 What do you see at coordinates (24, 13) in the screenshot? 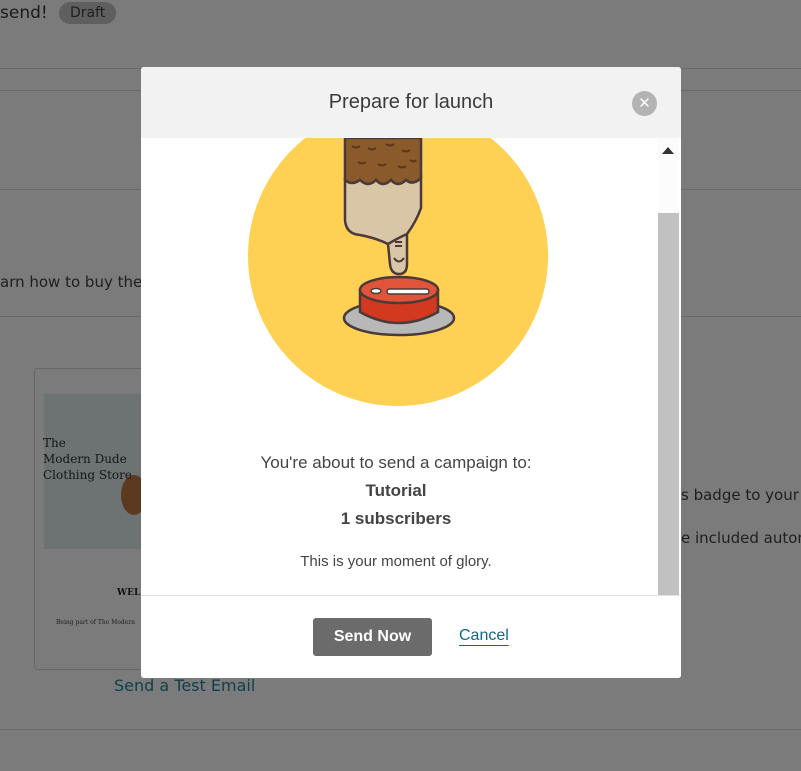
I see `campaign-title: send!` at bounding box center [24, 13].